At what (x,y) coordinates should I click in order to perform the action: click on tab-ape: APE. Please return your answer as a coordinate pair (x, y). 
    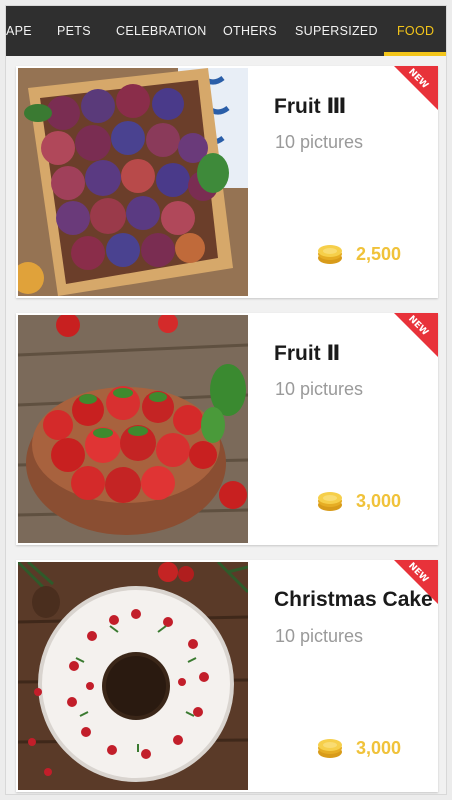
    Looking at the image, I should click on (19, 31).